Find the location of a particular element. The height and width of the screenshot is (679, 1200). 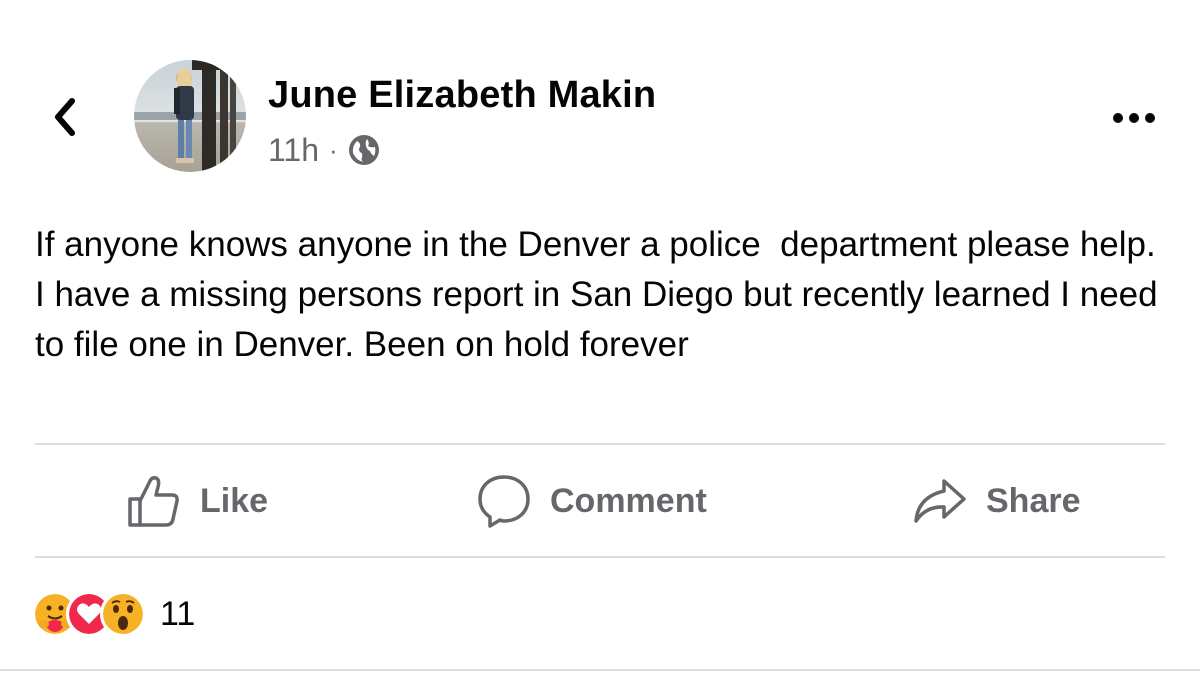

avatar-photo is located at coordinates (190, 116).